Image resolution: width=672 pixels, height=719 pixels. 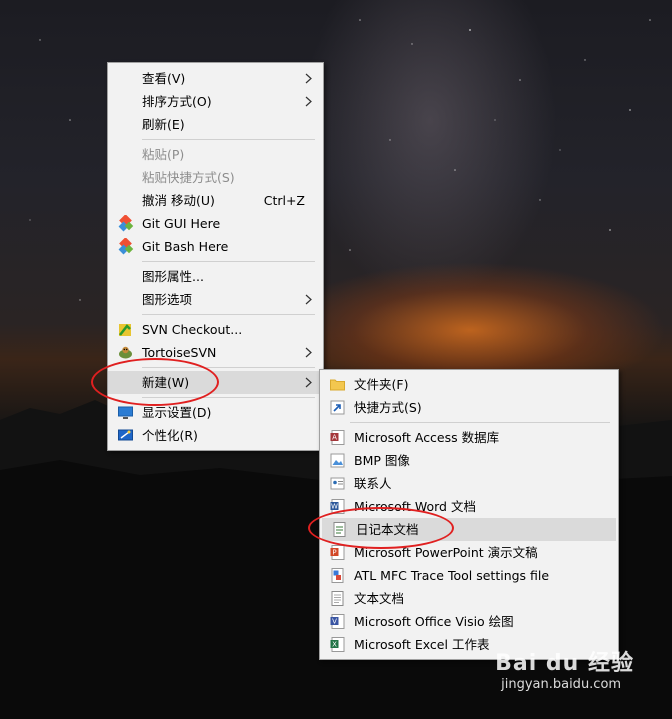 I want to click on submenu-item-powerpoint: P Microsoft PowerPoint 演示文稿, so click(x=469, y=552).